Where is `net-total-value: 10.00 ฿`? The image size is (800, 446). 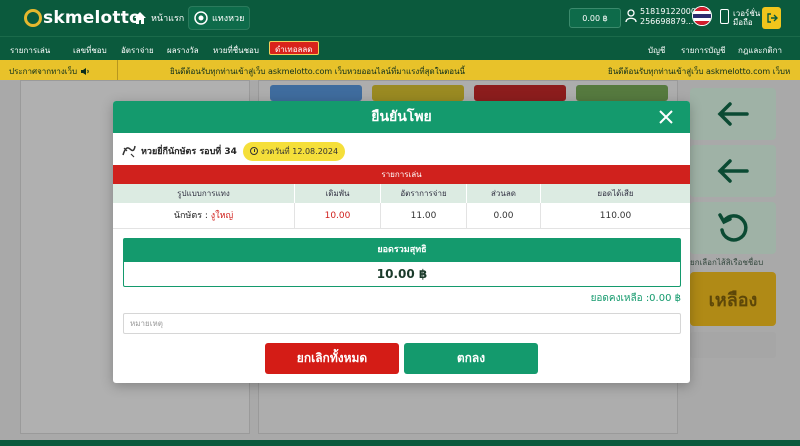 net-total-value: 10.00 ฿ is located at coordinates (402, 274).